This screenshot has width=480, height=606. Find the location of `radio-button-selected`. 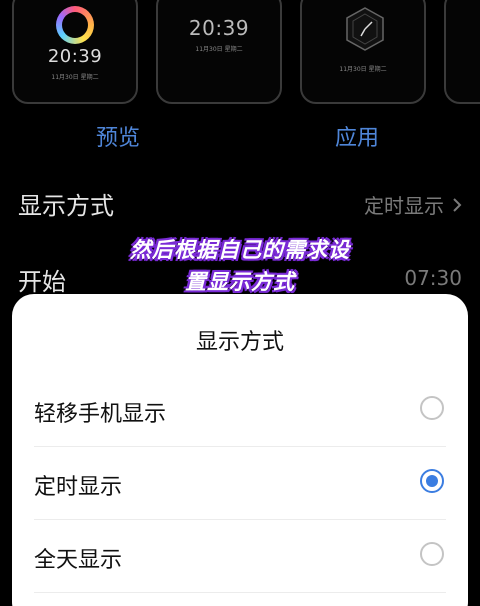

radio-button-selected is located at coordinates (432, 481).